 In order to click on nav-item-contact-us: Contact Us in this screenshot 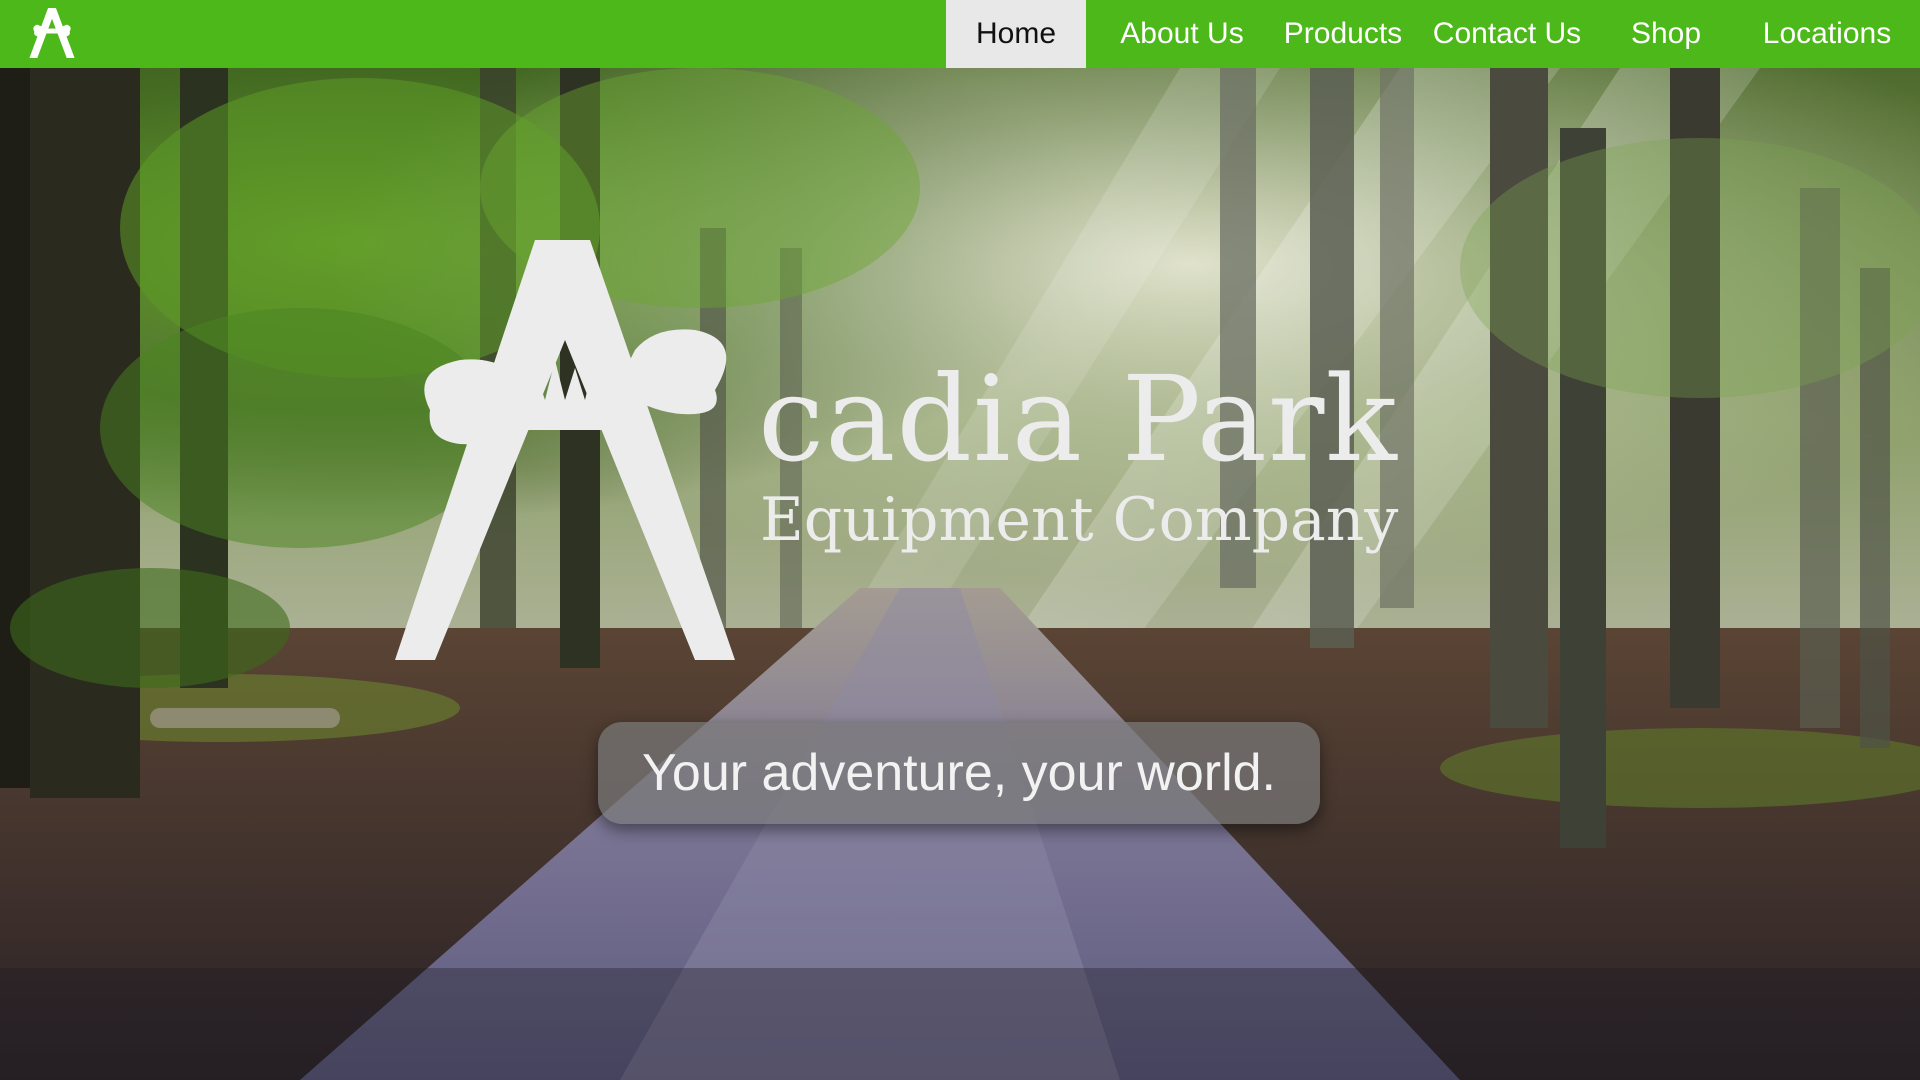, I will do `click(1507, 34)`.